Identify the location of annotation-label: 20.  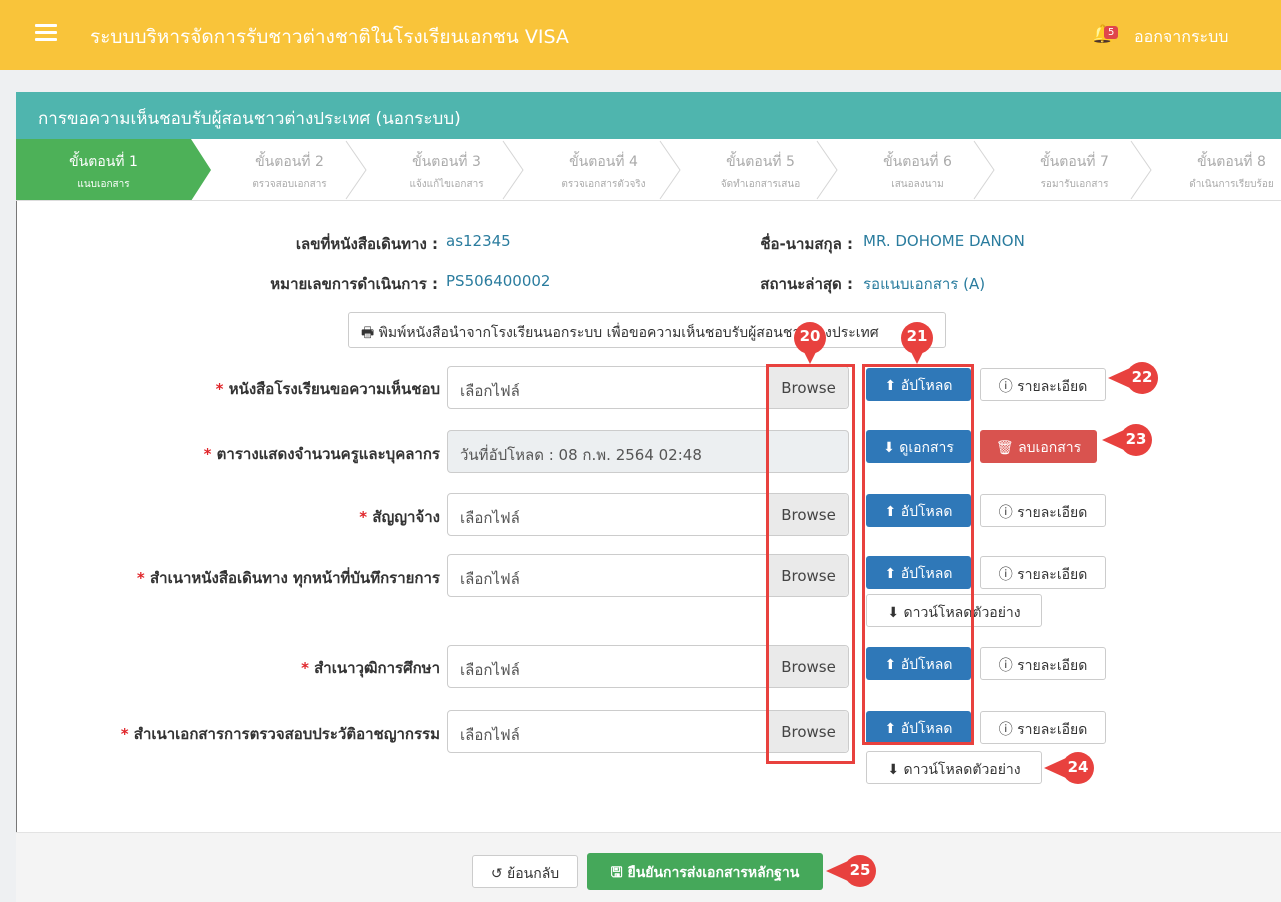
(810, 336).